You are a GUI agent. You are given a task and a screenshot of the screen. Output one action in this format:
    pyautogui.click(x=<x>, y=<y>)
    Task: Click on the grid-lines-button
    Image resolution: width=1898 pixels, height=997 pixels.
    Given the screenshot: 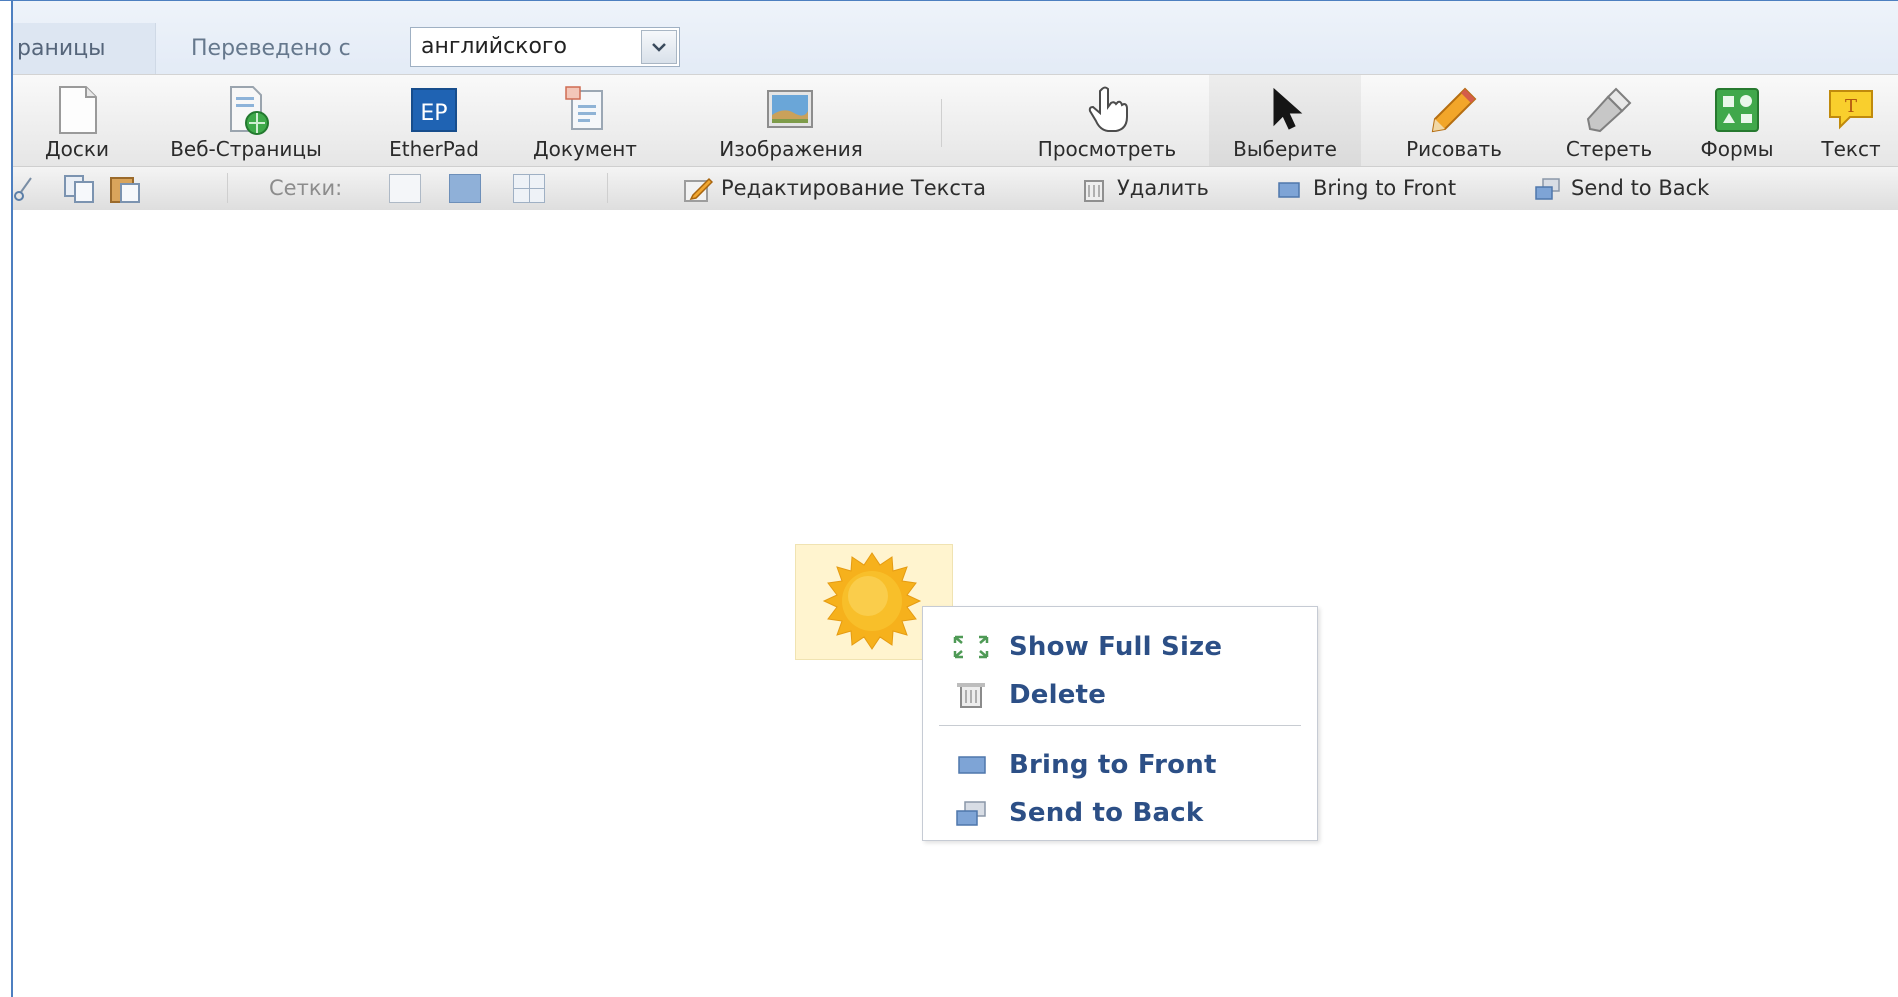 What is the action you would take?
    pyautogui.click(x=529, y=188)
    